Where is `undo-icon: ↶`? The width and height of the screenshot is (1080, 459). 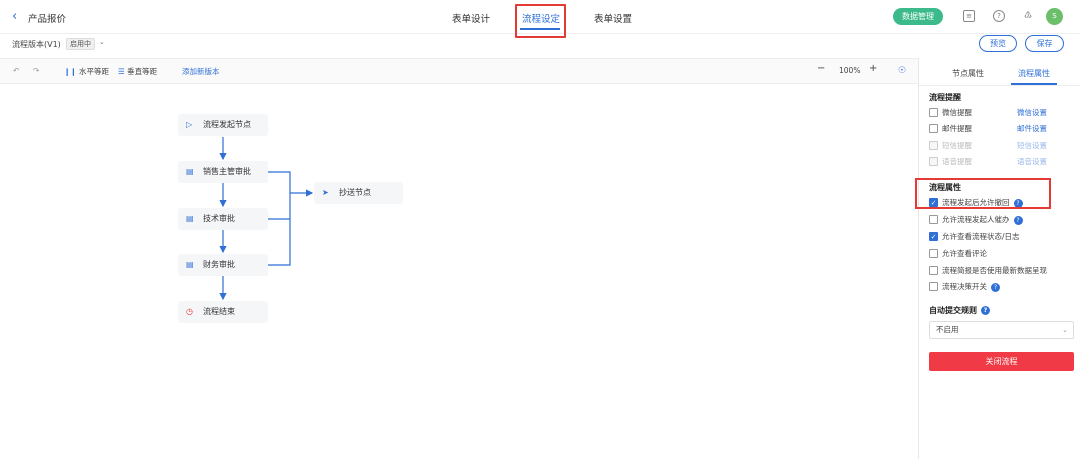
undo-icon: ↶ is located at coordinates (16, 70).